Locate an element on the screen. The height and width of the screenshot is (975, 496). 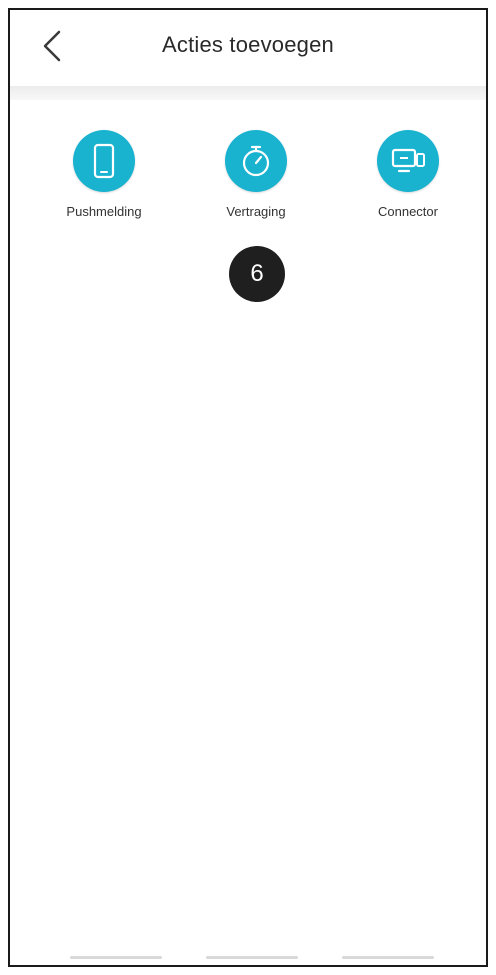
action-connector: Connector is located at coordinates (408, 174).